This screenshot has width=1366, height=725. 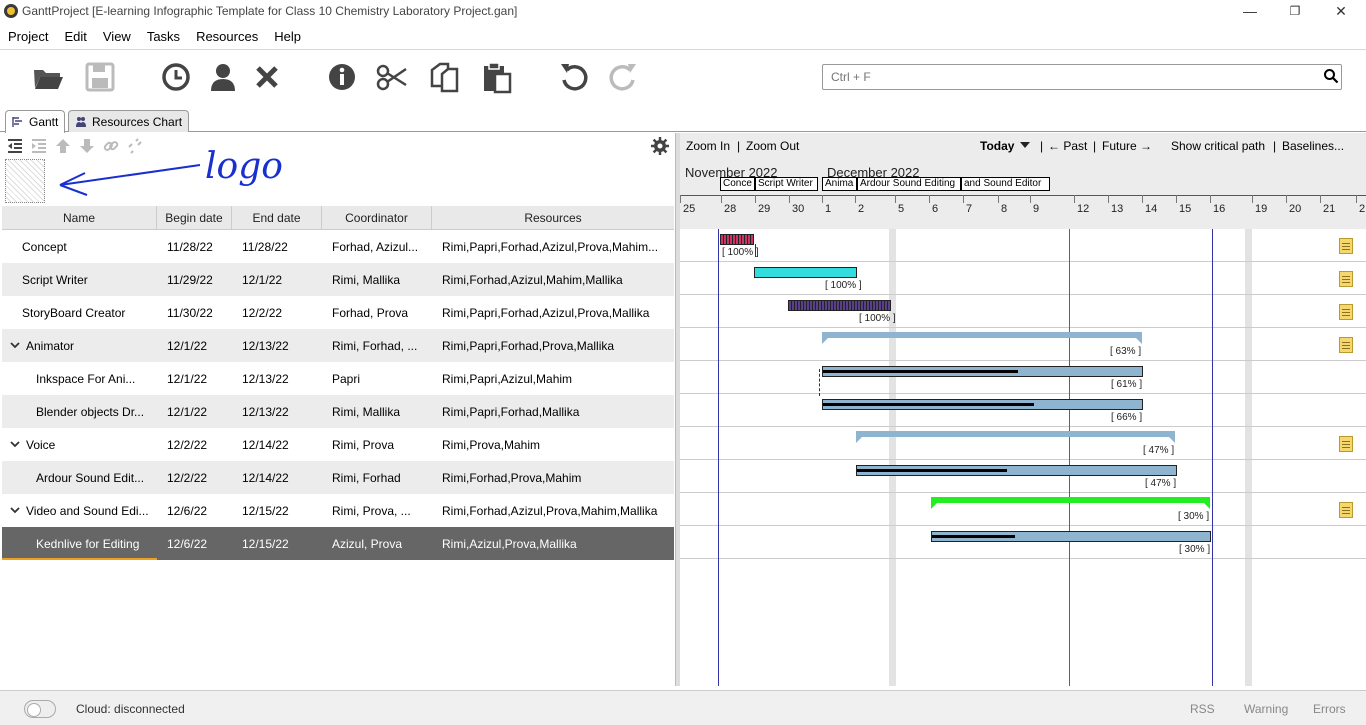 I want to click on menu-project: Project, so click(x=28, y=36).